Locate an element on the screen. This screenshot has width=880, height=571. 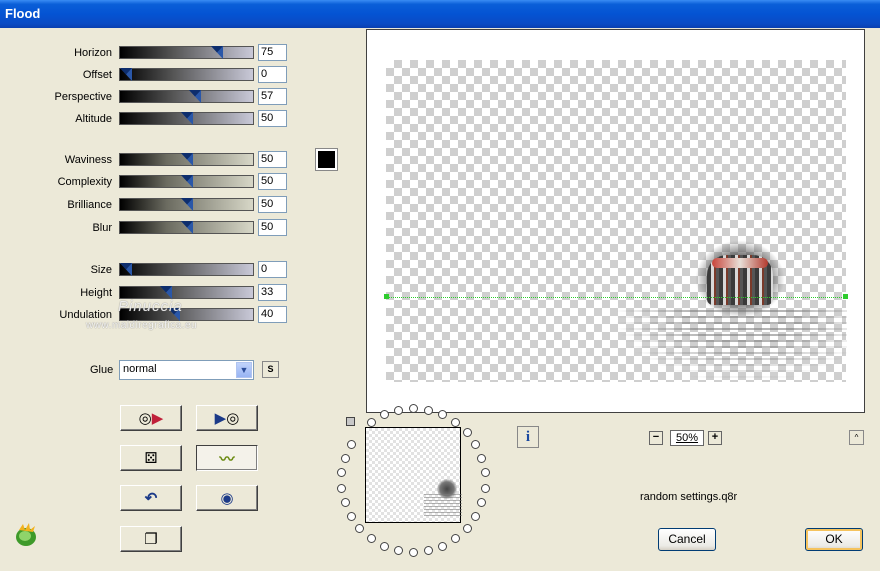
dice-icon: ⚄ is located at coordinates (151, 458).